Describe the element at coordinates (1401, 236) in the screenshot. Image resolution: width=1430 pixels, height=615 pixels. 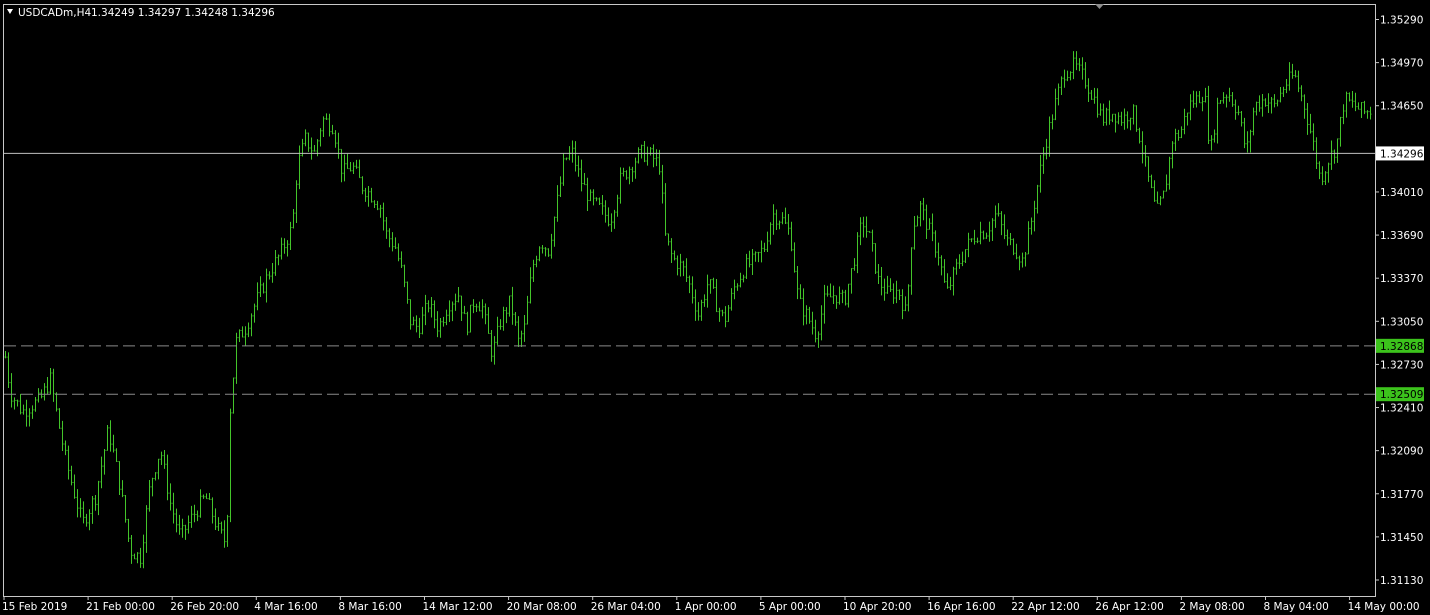
I see `y-tick-label: 1.33690` at that location.